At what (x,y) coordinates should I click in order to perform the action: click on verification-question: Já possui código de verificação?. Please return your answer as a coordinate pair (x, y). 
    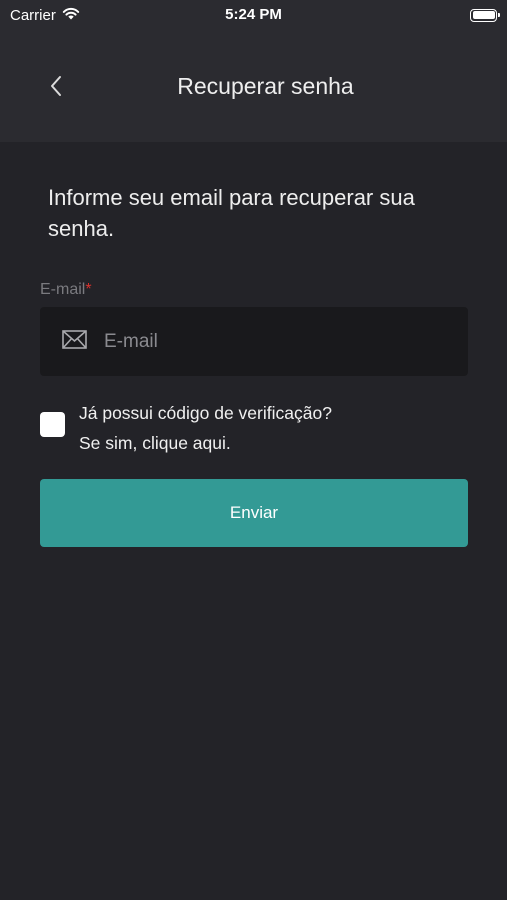
    Looking at the image, I should click on (205, 413).